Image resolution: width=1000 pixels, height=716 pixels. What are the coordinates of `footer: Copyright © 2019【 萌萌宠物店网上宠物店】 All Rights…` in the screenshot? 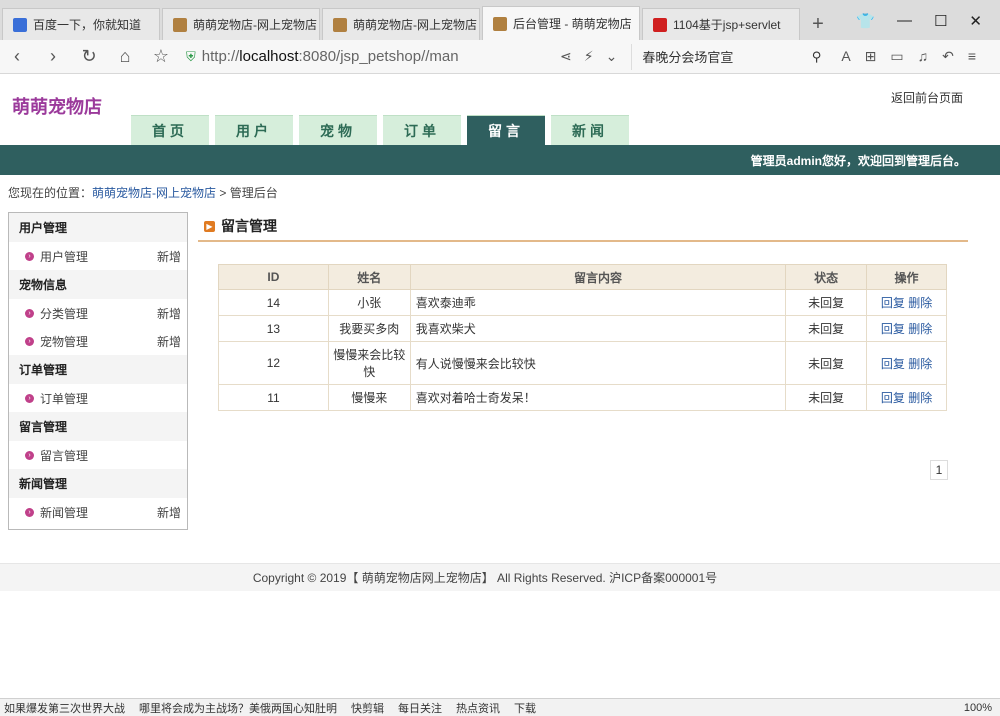 It's located at (500, 577).